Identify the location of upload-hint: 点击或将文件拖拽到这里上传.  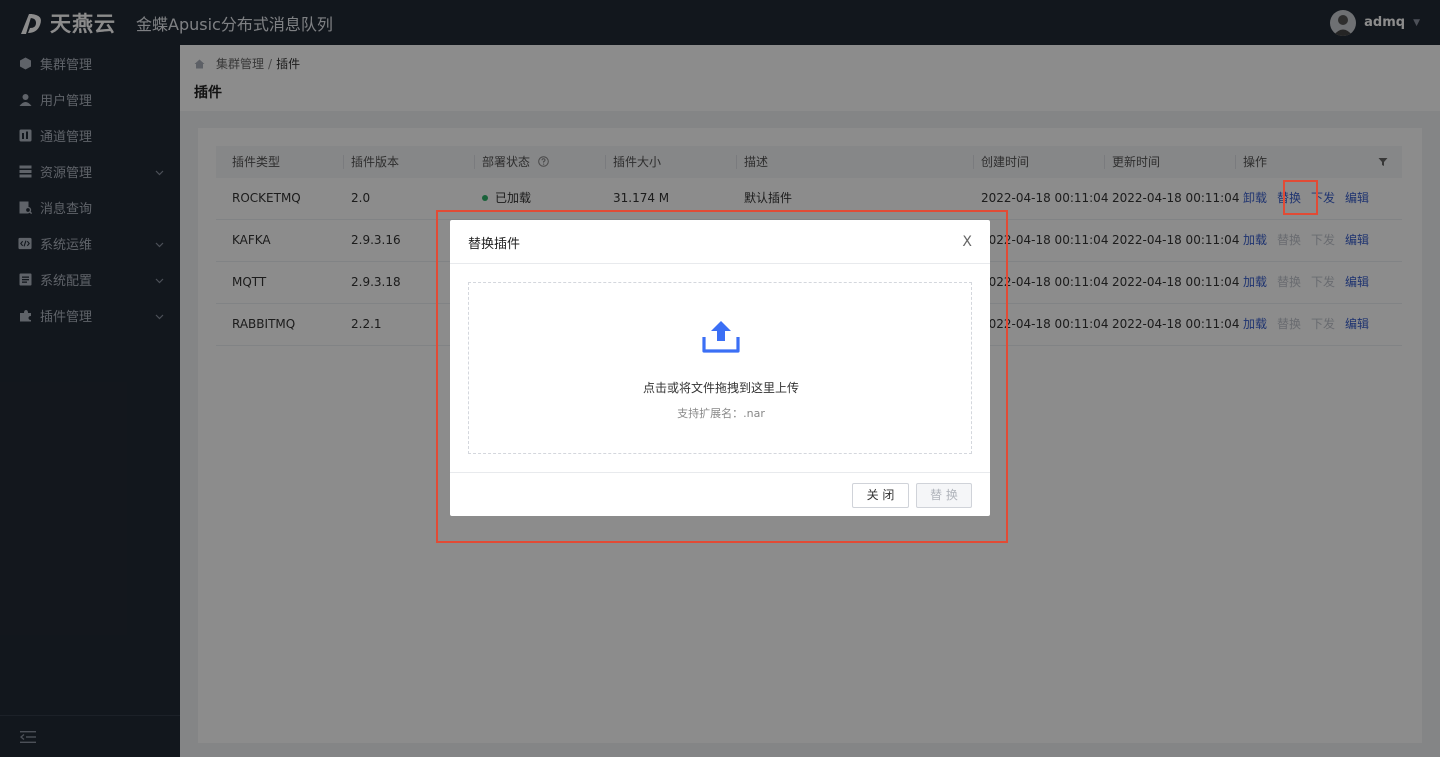
(720, 388).